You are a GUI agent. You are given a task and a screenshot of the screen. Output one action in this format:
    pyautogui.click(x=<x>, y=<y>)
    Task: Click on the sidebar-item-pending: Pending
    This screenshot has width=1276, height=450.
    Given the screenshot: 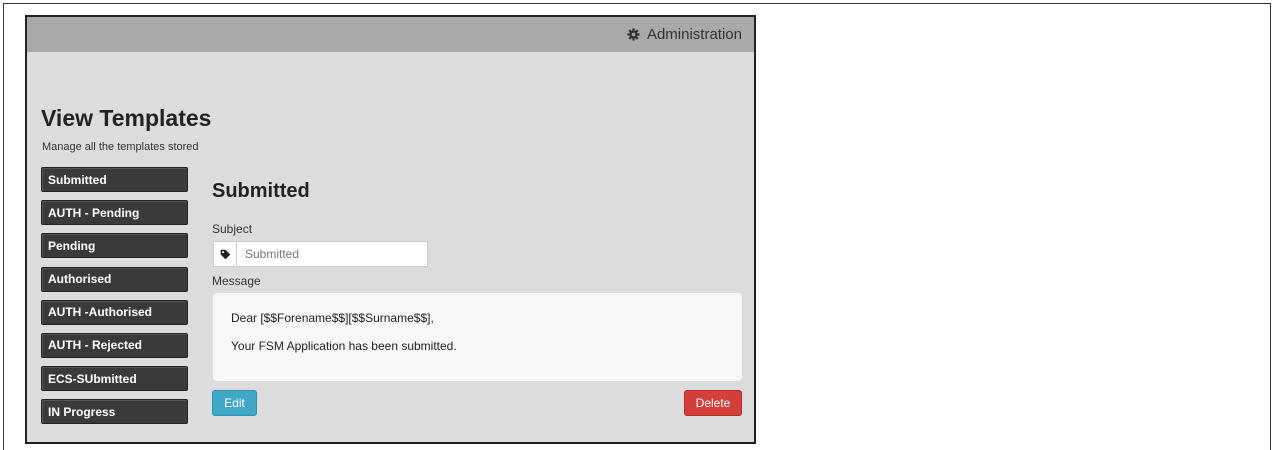 What is the action you would take?
    pyautogui.click(x=114, y=246)
    